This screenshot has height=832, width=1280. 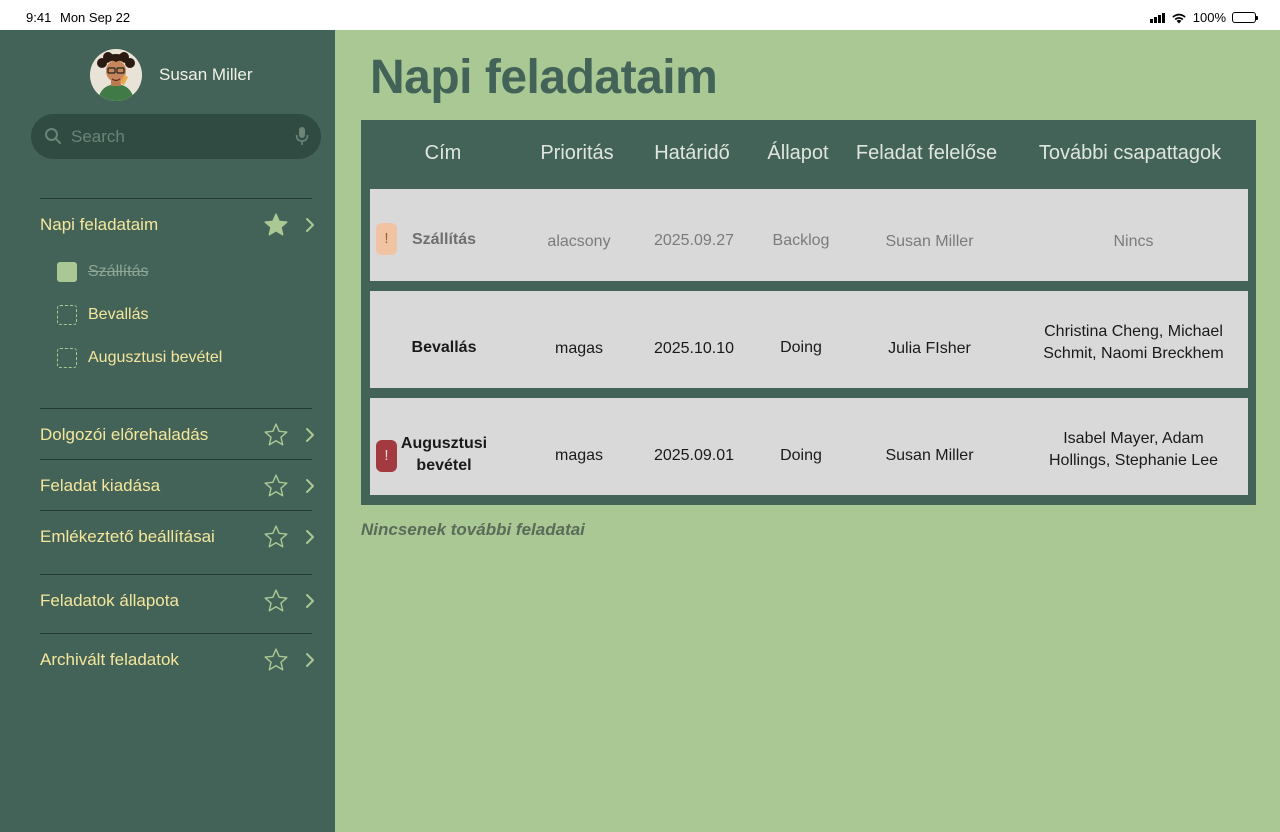 What do you see at coordinates (544, 77) in the screenshot?
I see `page-title: Napi feladataim` at bounding box center [544, 77].